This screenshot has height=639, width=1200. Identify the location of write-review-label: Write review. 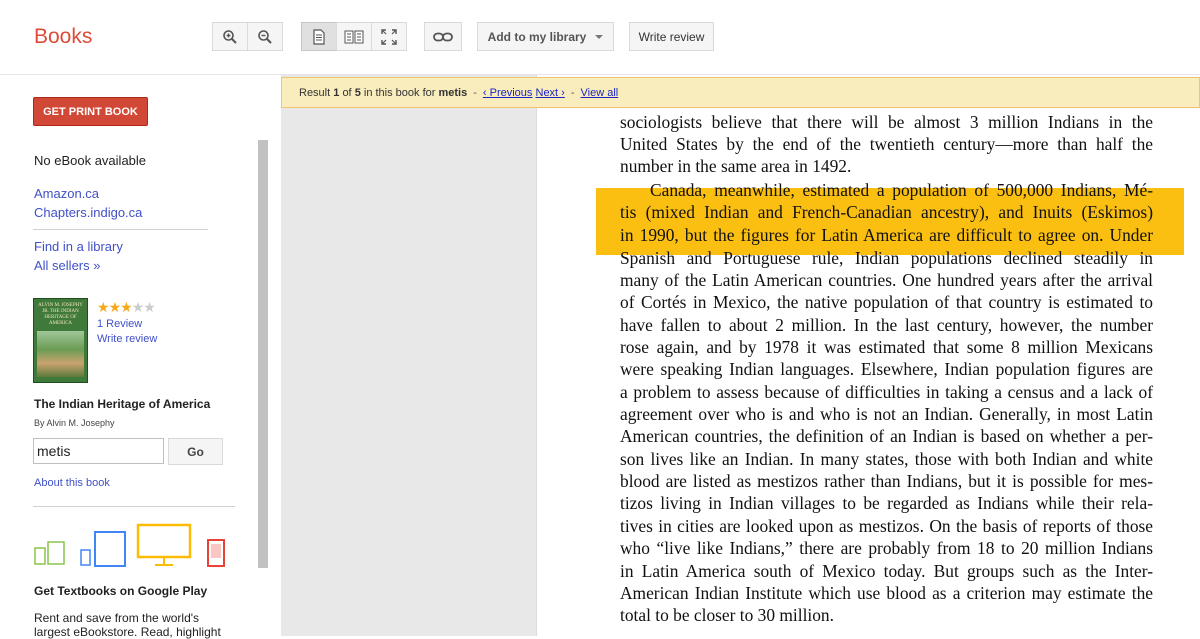
(671, 36).